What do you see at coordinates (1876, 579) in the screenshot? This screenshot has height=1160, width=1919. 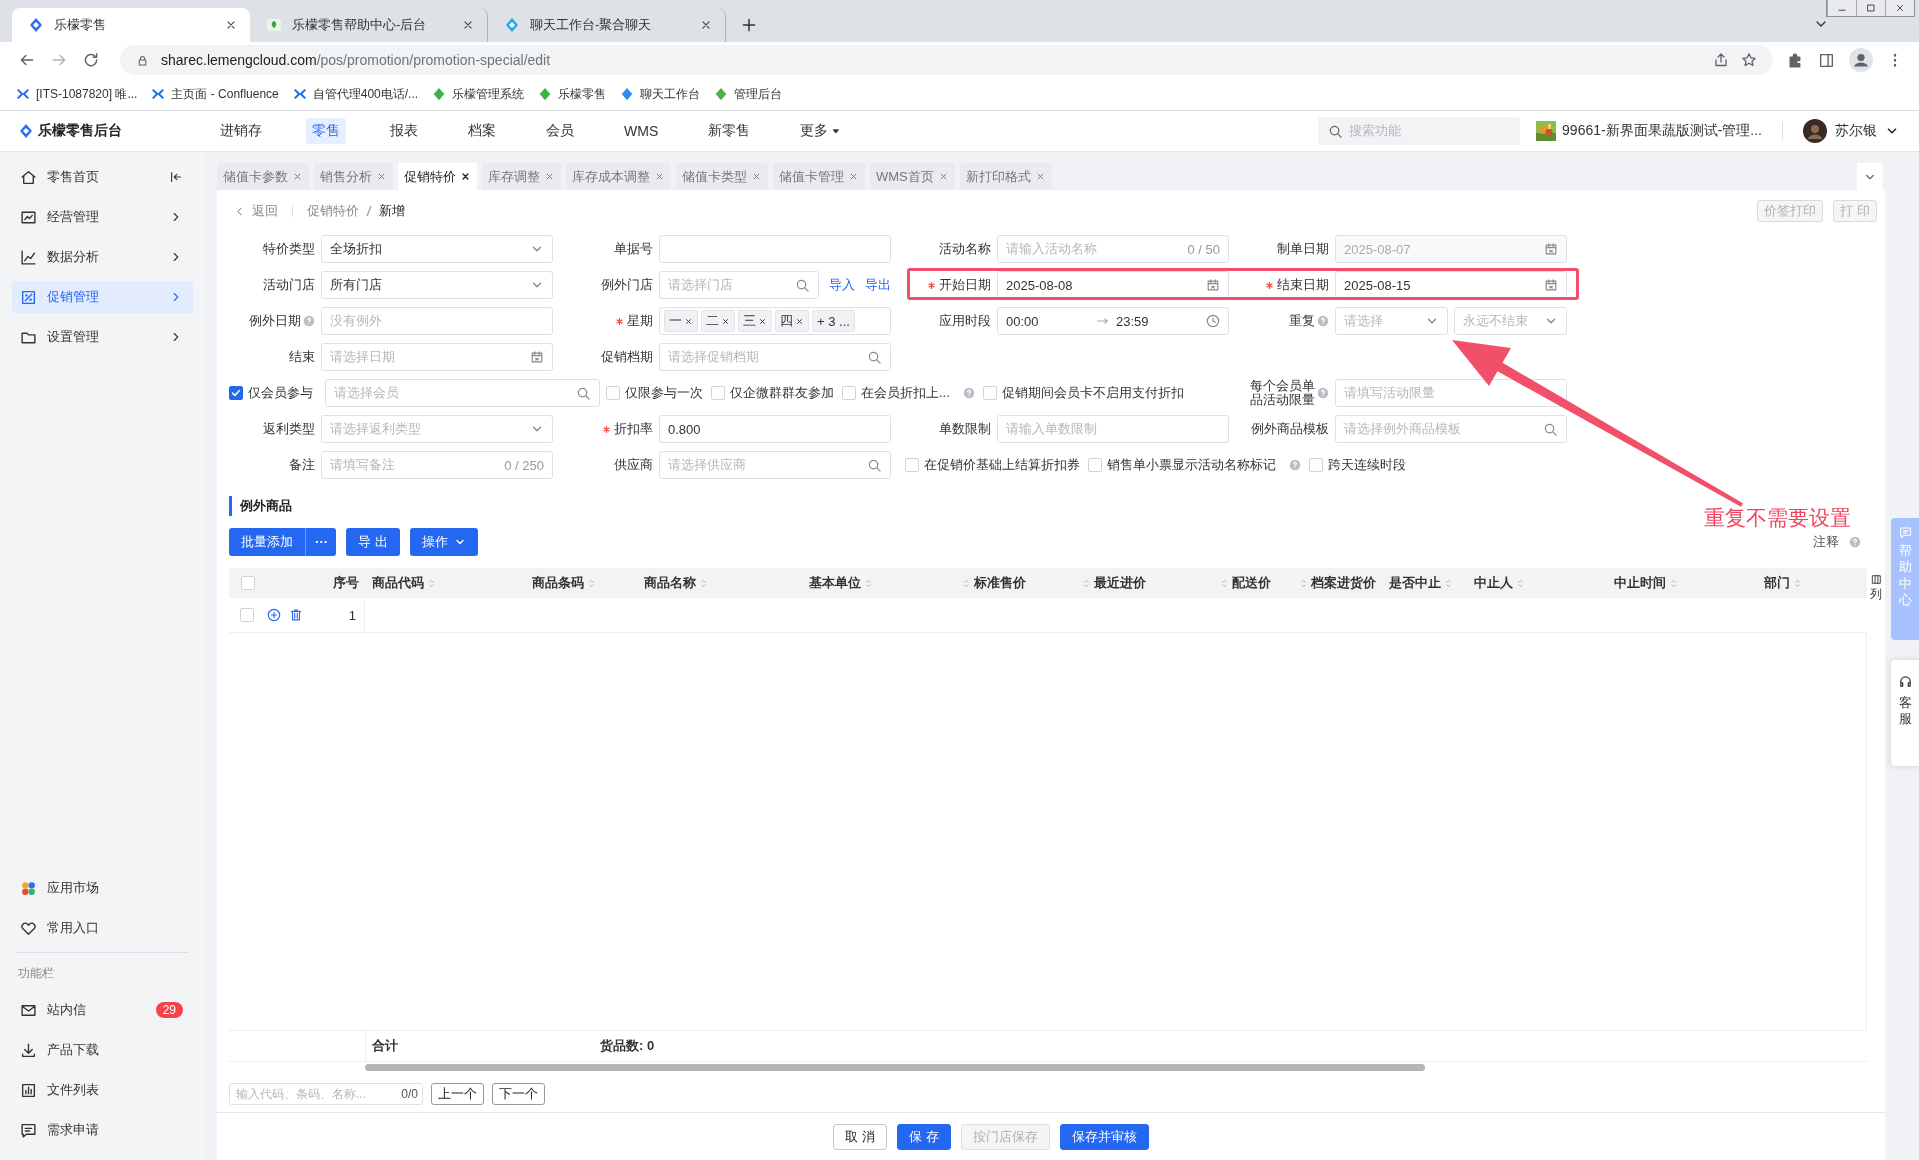 I see `columns-icon` at bounding box center [1876, 579].